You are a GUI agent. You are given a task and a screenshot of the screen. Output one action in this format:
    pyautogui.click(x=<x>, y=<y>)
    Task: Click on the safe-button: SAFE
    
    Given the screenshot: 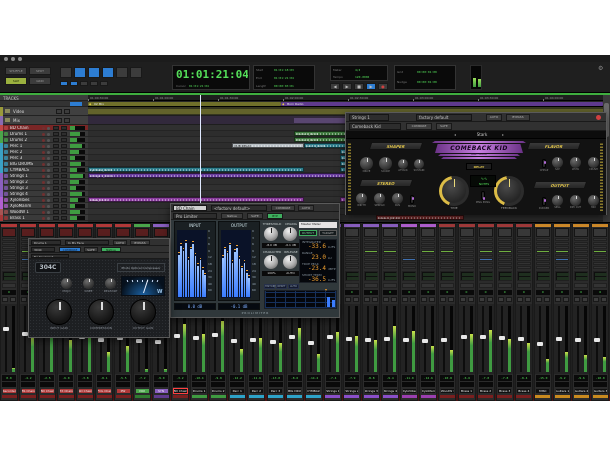 What is the action you would take?
    pyautogui.click(x=91, y=249)
    